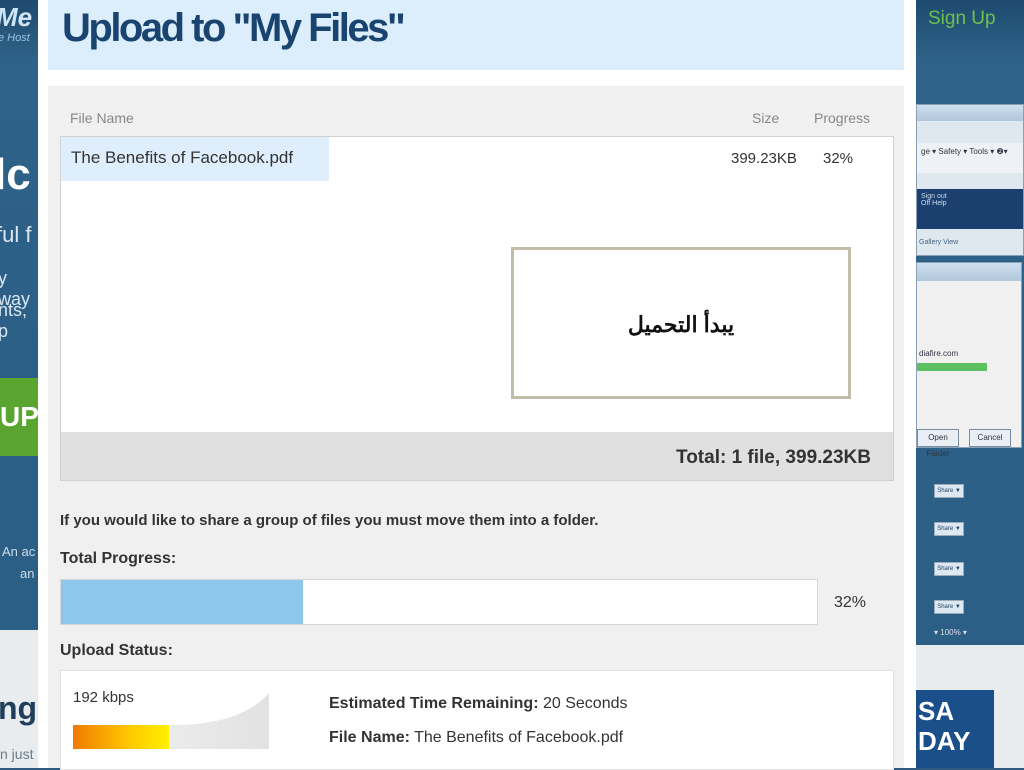 The width and height of the screenshot is (1024, 770). What do you see at coordinates (764, 158) in the screenshot?
I see `file-row-size: 399.23KB` at bounding box center [764, 158].